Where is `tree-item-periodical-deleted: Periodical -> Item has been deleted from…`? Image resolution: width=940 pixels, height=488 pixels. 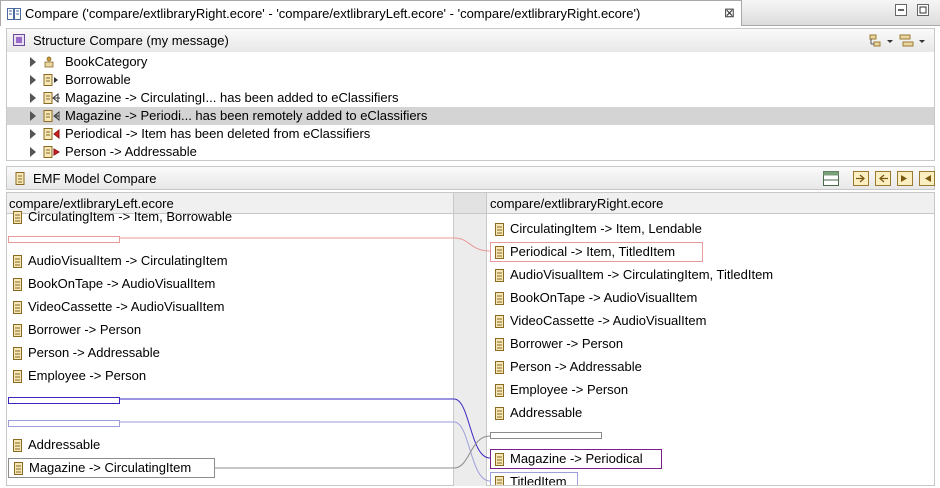
tree-item-periodical-deleted: Periodical -> Item has been deleted from… is located at coordinates (470, 134).